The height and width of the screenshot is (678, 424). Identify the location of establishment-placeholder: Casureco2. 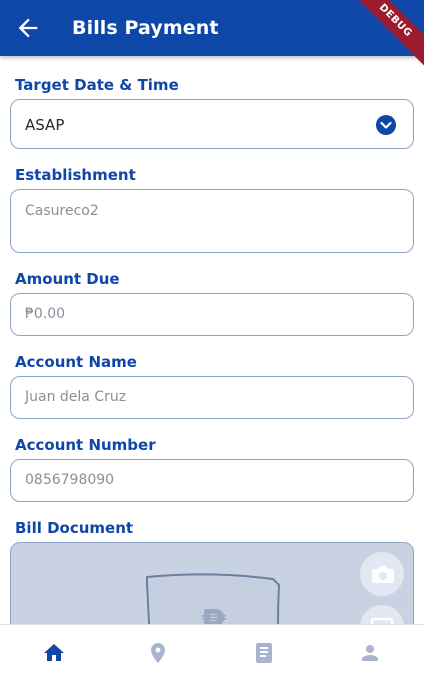
(62, 211).